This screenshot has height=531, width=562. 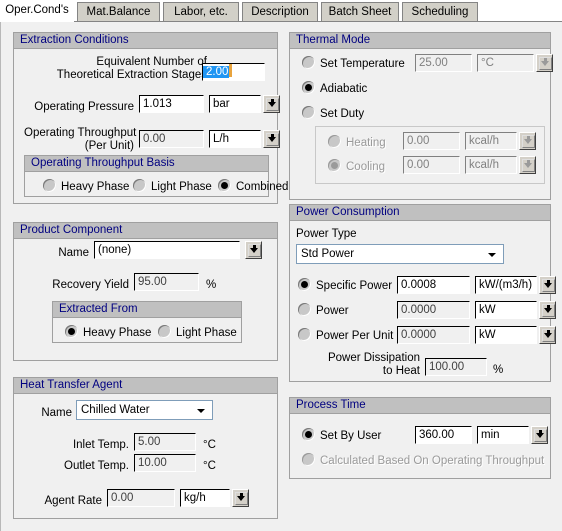 I want to click on power-unit-dropdown-icon, so click(x=547, y=310).